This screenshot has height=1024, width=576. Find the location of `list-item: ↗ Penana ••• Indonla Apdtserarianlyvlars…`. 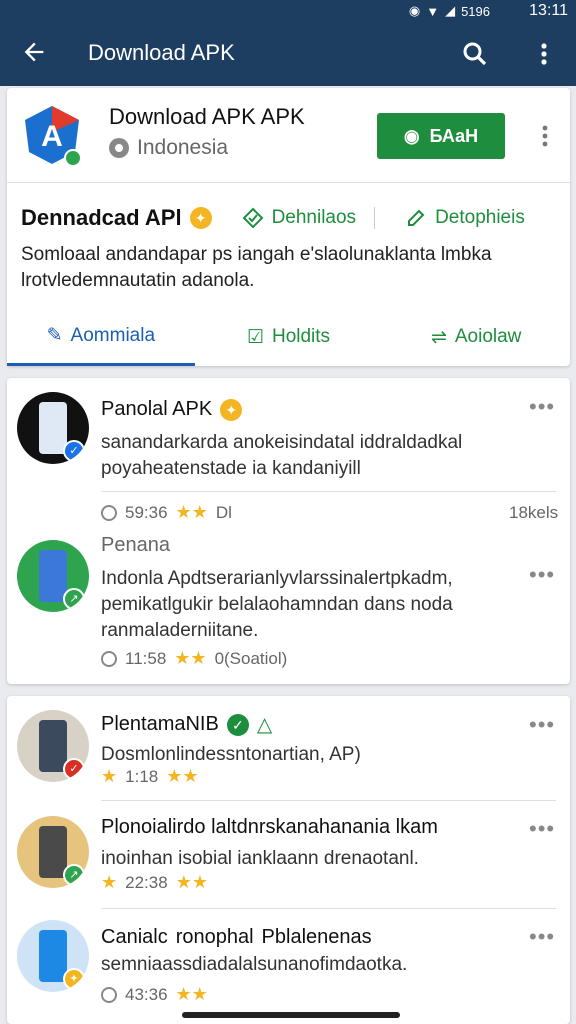

list-item: ↗ Penana ••• Indonla Apdtserarianlyvlars… is located at coordinates (288, 609).